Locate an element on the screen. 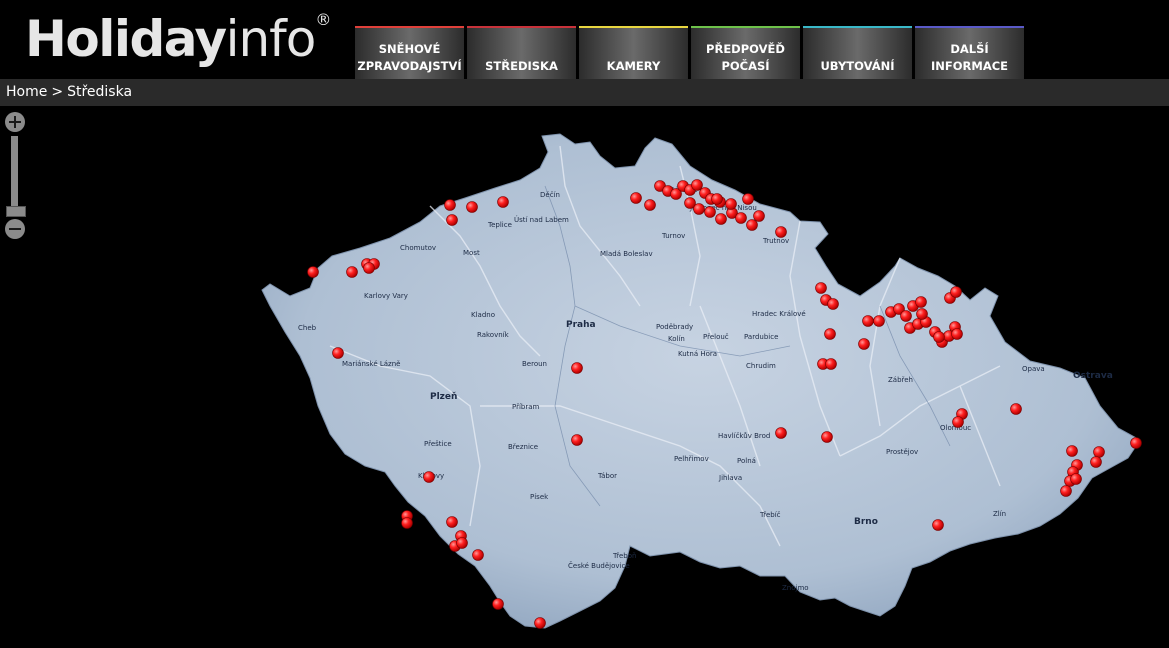 The image size is (1169, 648). city-label: Jihlava is located at coordinates (730, 478).